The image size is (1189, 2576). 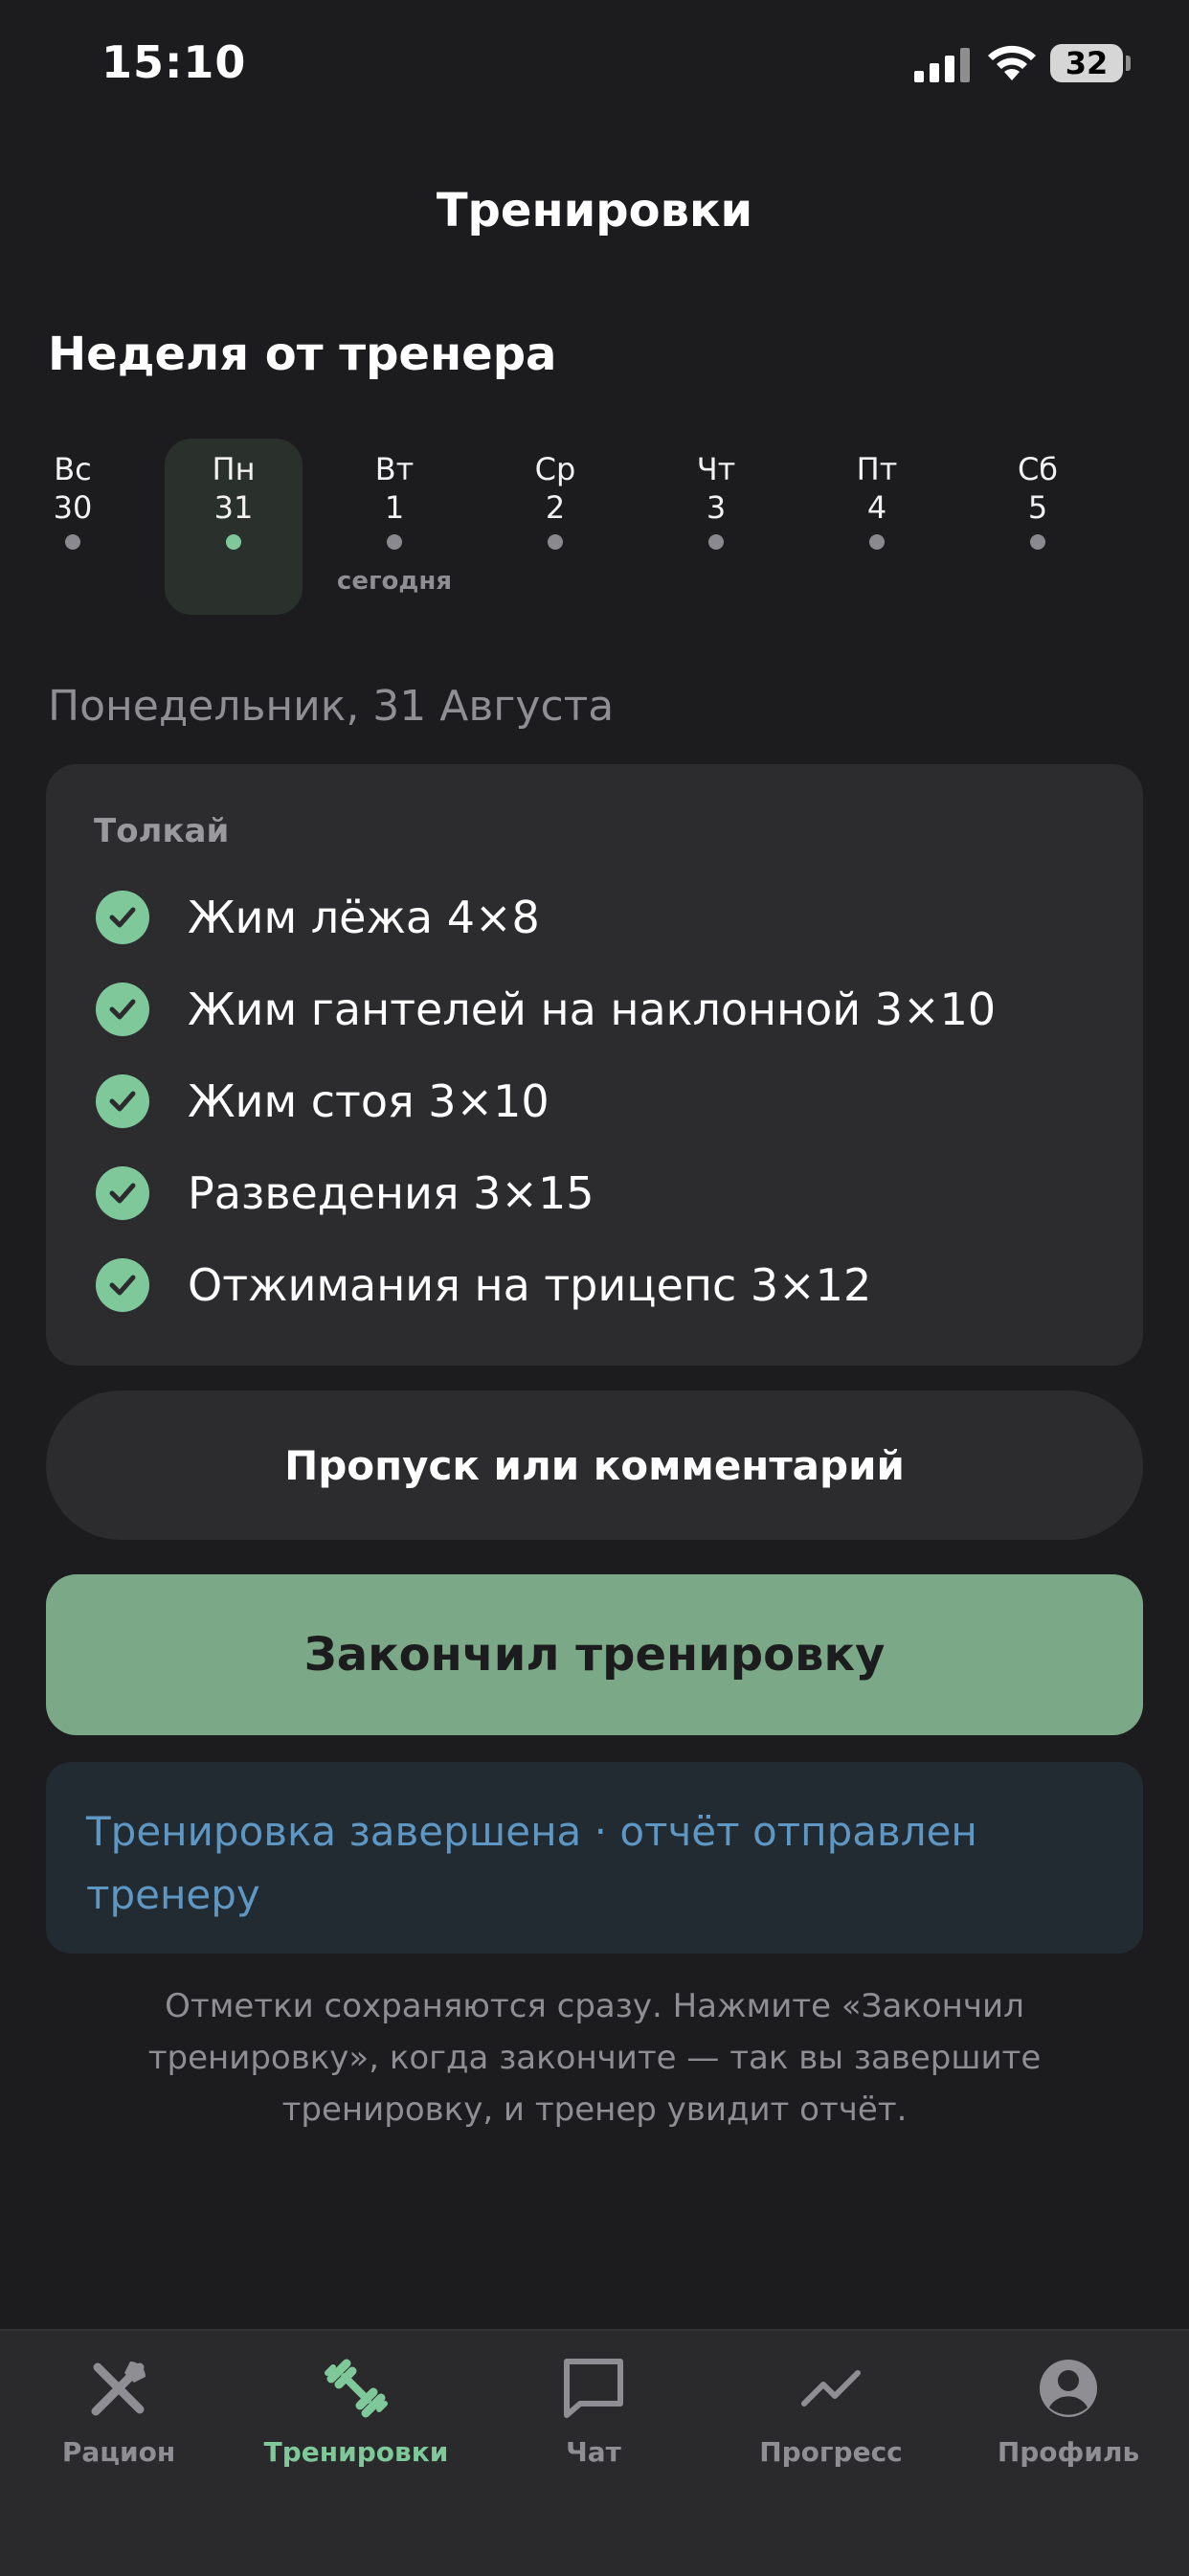 What do you see at coordinates (943, 65) in the screenshot?
I see `cellular-signal-icon` at bounding box center [943, 65].